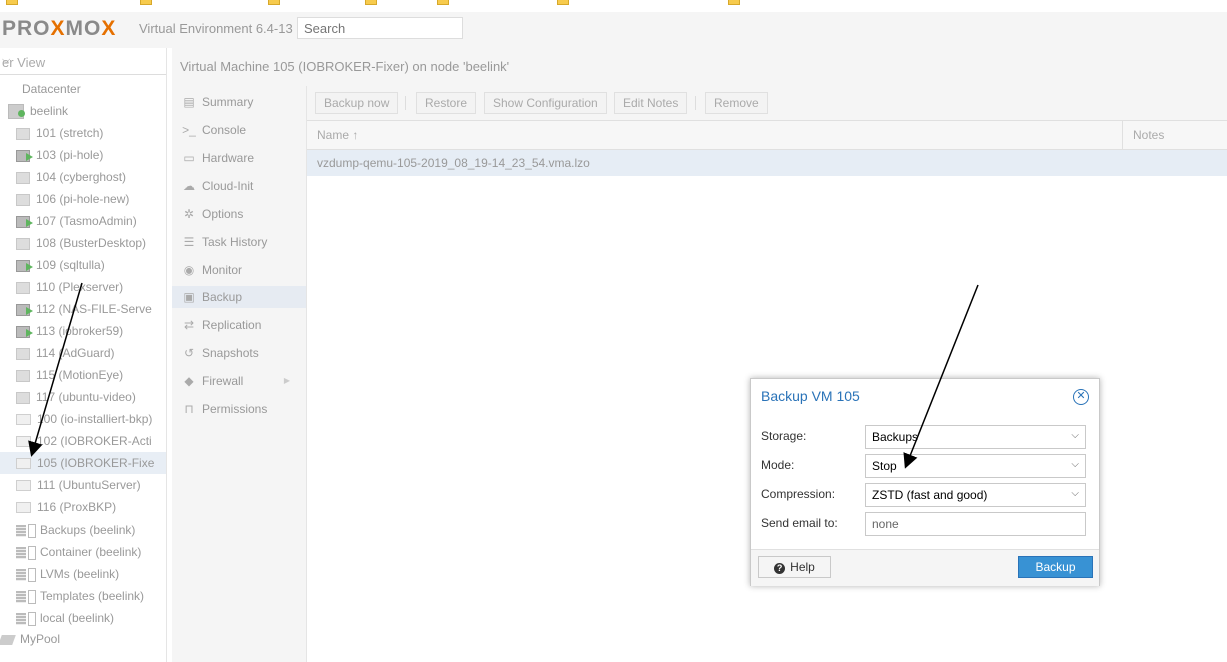  I want to click on cloud-icon: ☁, so click(189, 186).